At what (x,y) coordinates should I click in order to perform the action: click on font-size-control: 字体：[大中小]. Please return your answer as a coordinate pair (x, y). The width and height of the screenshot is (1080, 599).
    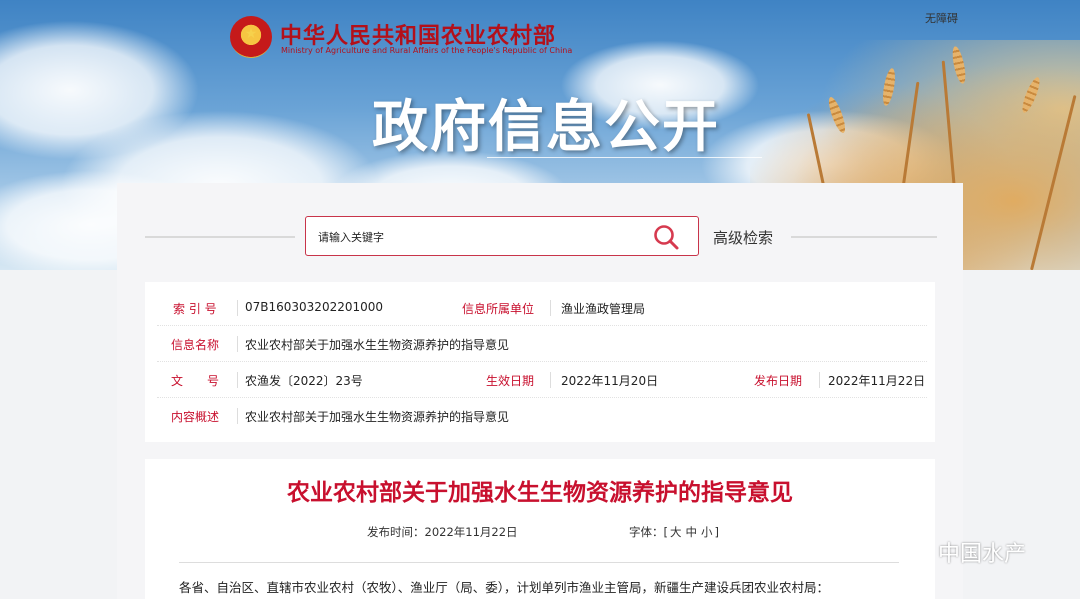
    Looking at the image, I should click on (674, 532).